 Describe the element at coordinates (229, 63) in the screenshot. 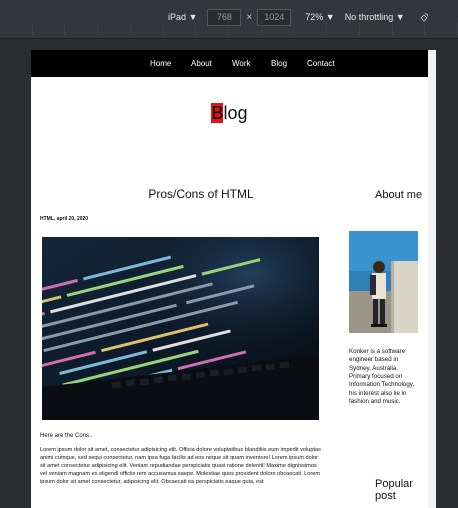

I see `top-nav: Home About Work Blog Contact` at that location.